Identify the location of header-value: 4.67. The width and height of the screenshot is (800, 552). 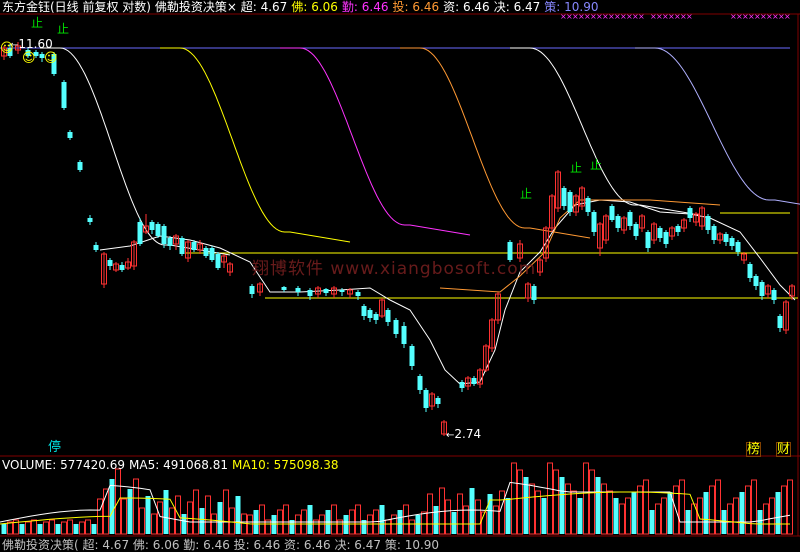
(272, 7).